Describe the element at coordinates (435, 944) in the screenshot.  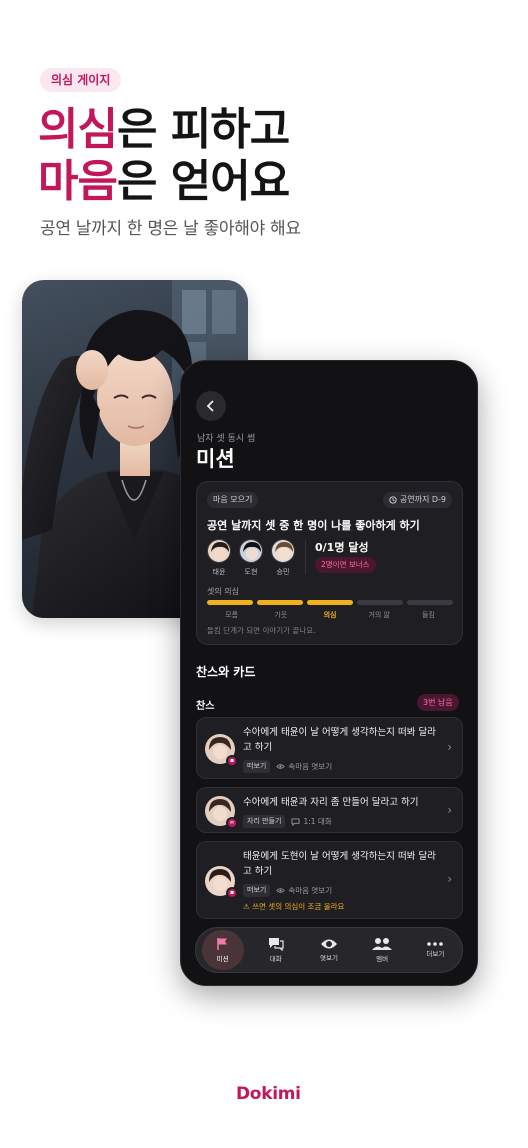
I see `more-icon` at that location.